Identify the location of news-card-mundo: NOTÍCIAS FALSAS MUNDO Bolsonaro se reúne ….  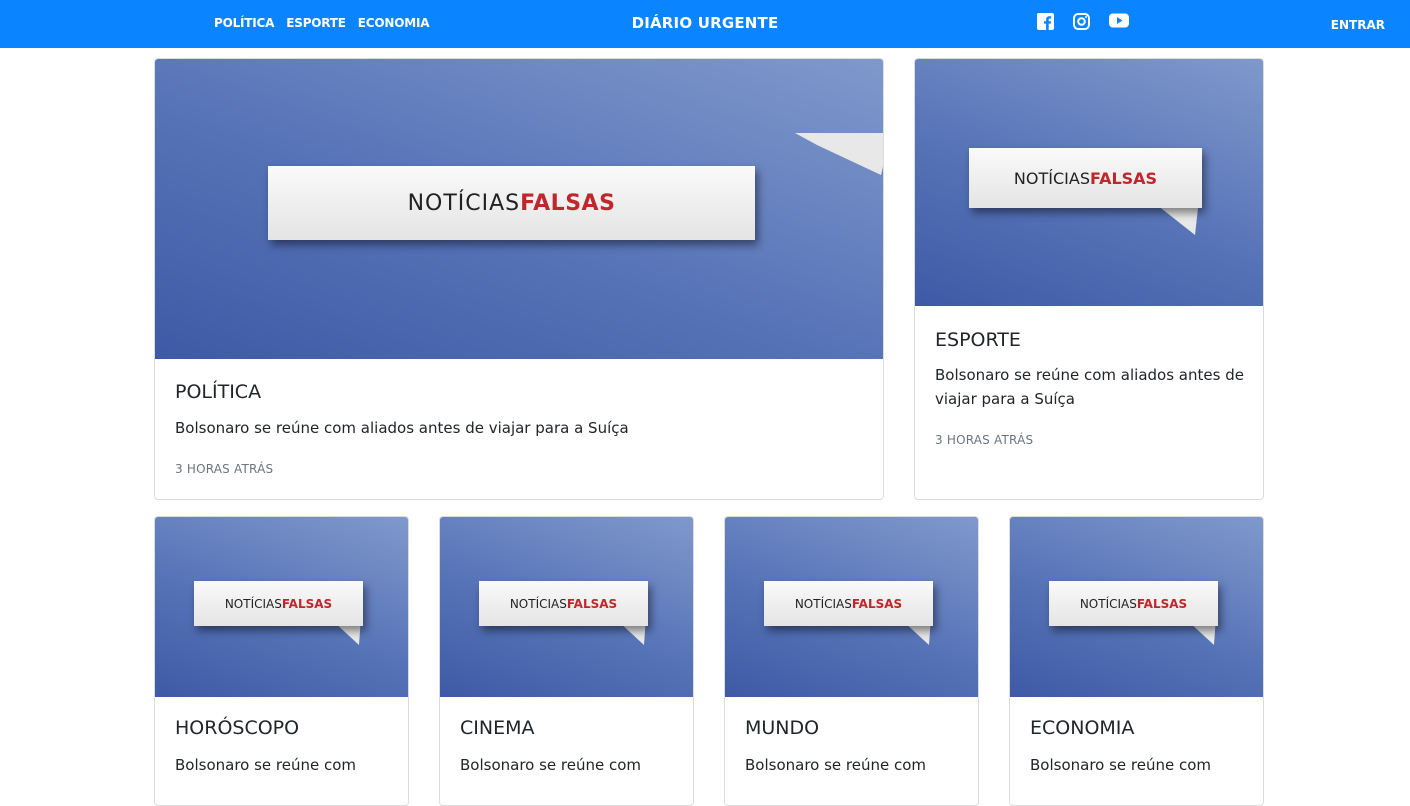
(851, 661).